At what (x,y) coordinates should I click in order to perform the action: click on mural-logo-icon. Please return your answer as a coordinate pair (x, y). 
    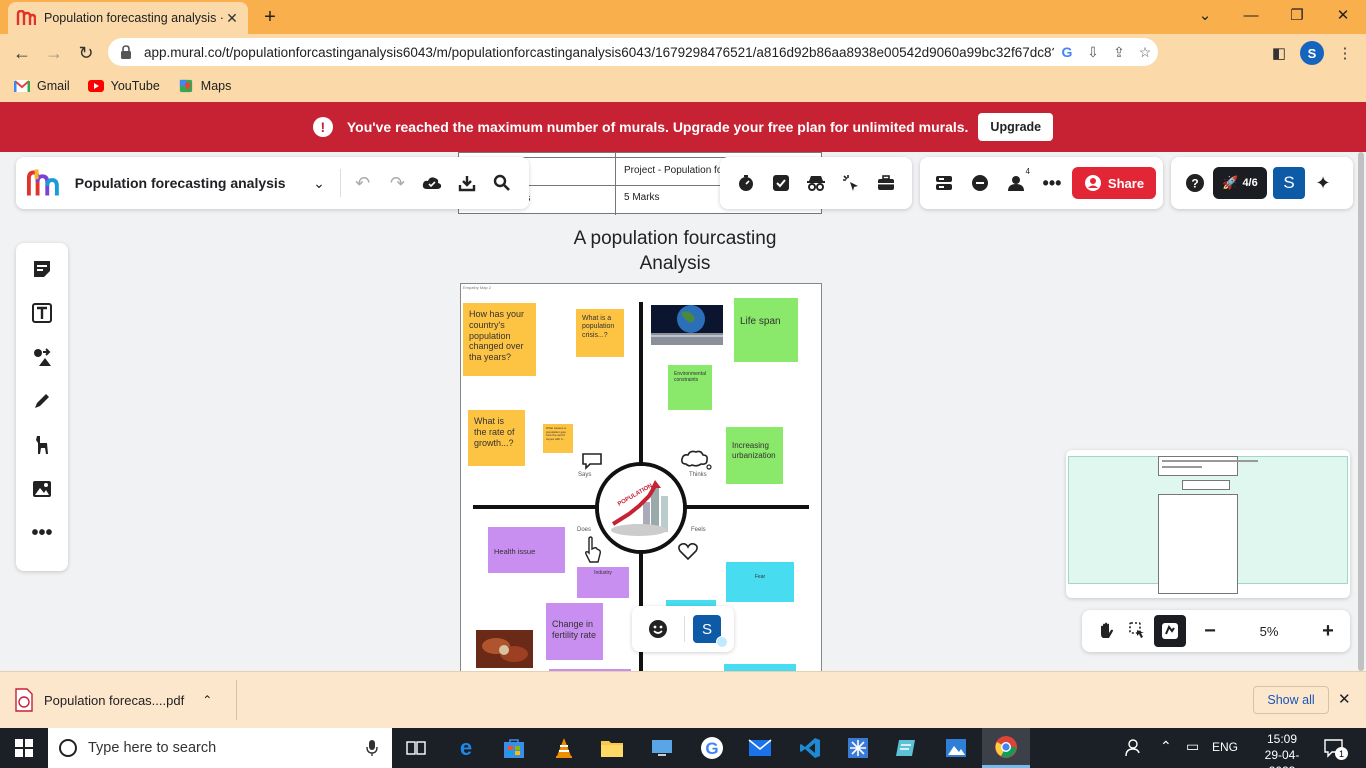
    Looking at the image, I should click on (43, 183).